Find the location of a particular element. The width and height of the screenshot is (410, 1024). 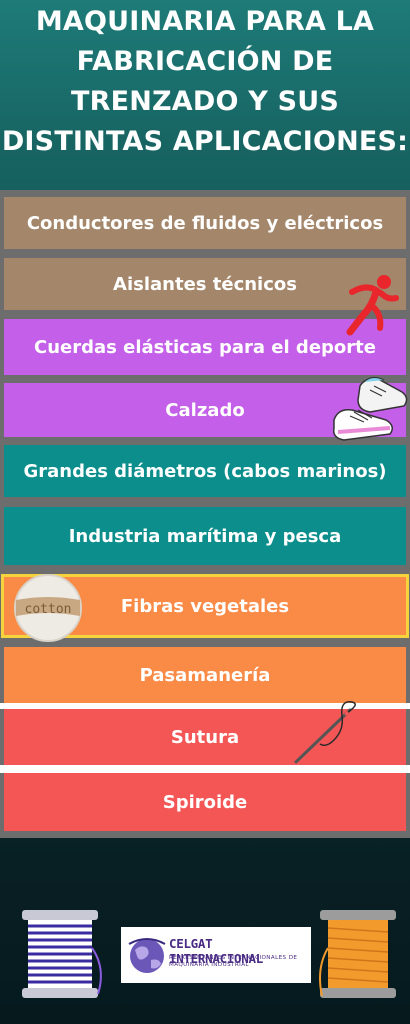

cotton-ball-icon: cotton is located at coordinates (48, 608).